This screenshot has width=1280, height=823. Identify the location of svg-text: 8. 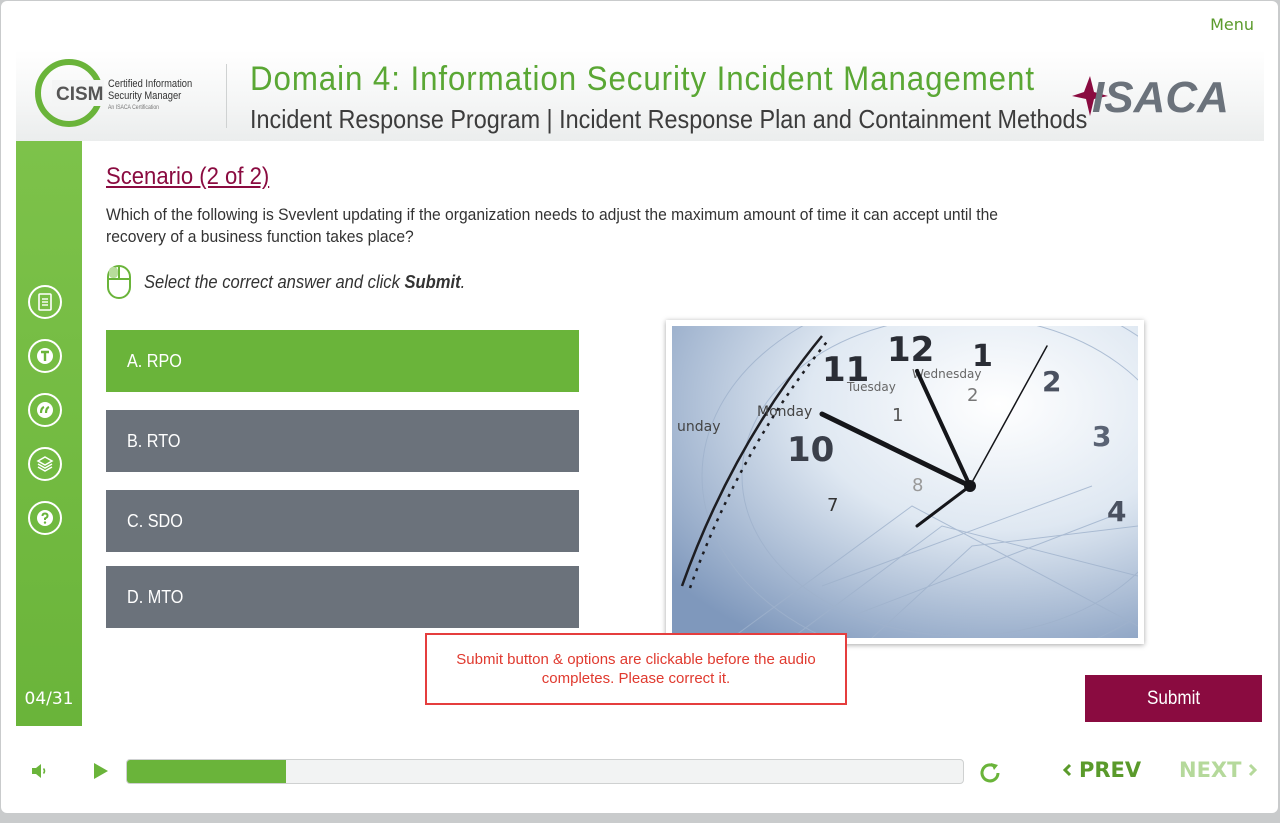
(917, 485).